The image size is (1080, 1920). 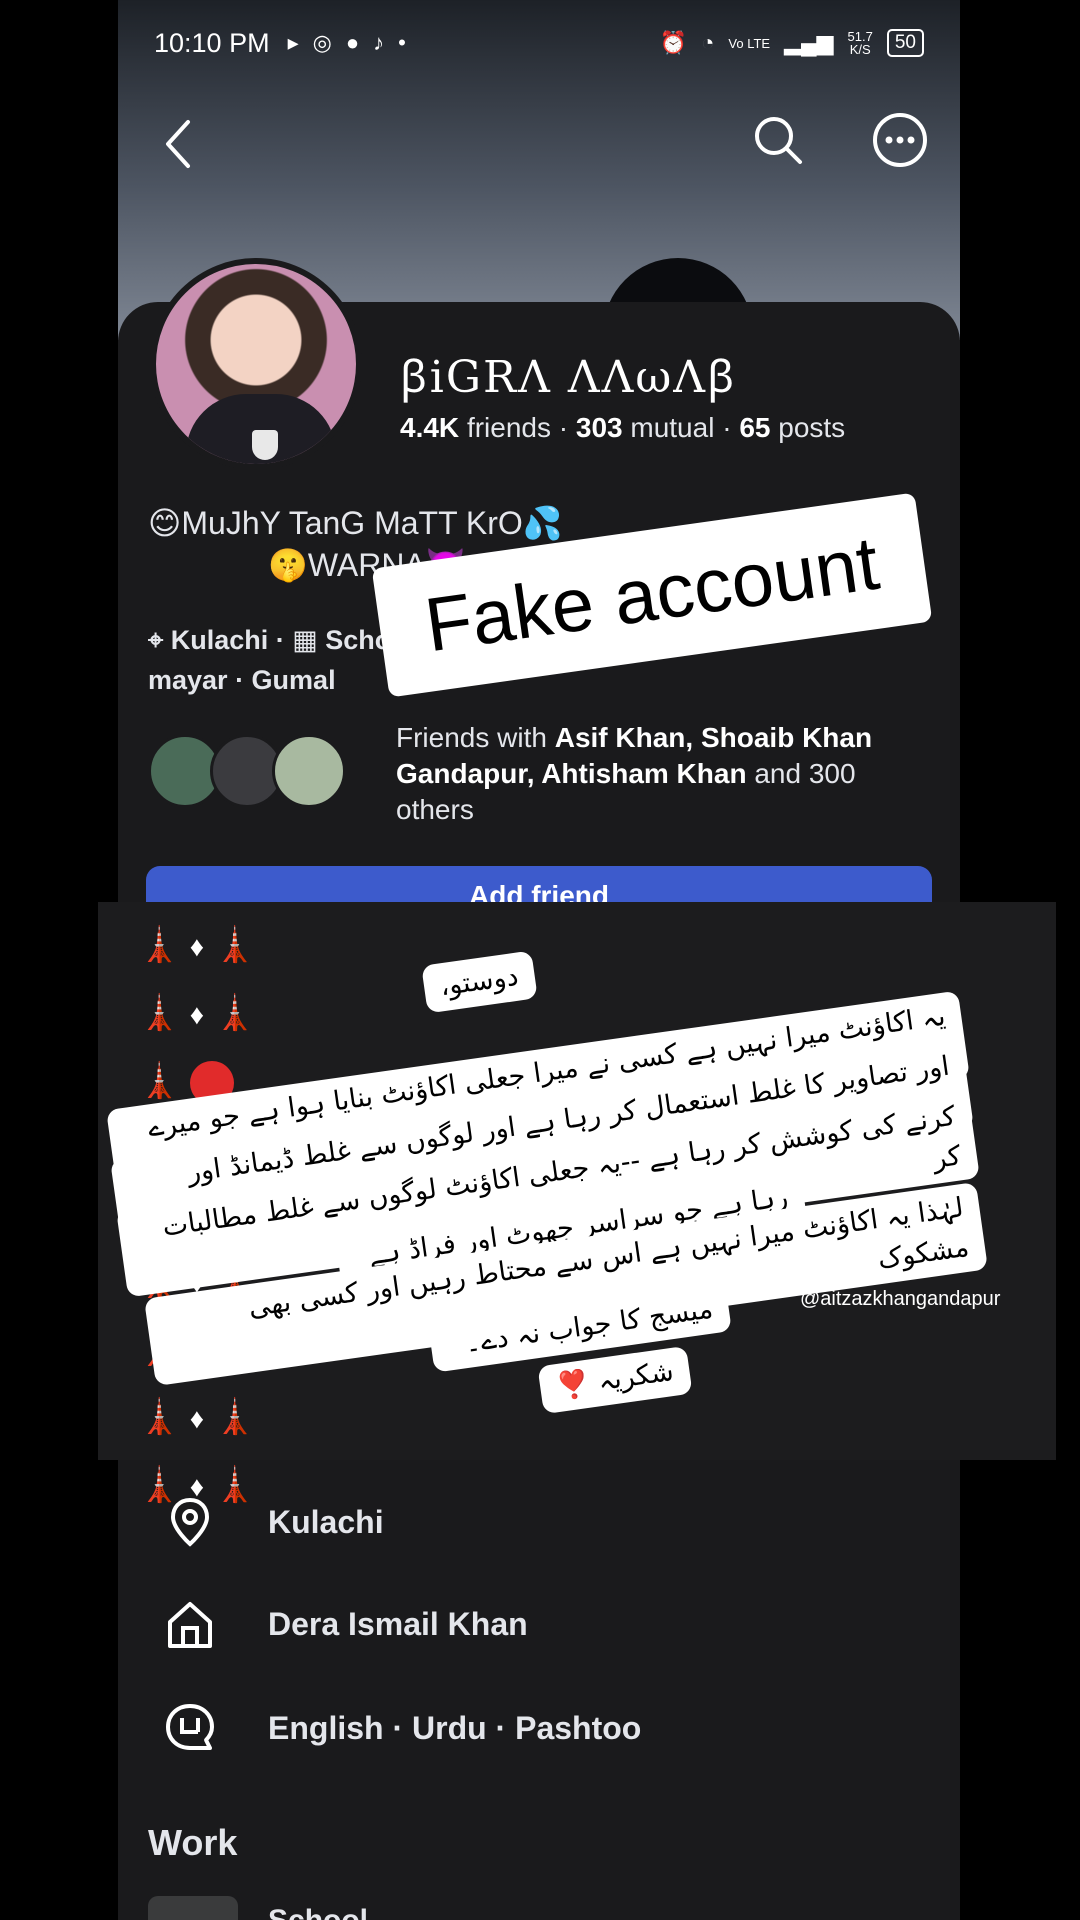 I want to click on back-button, so click(x=179, y=140).